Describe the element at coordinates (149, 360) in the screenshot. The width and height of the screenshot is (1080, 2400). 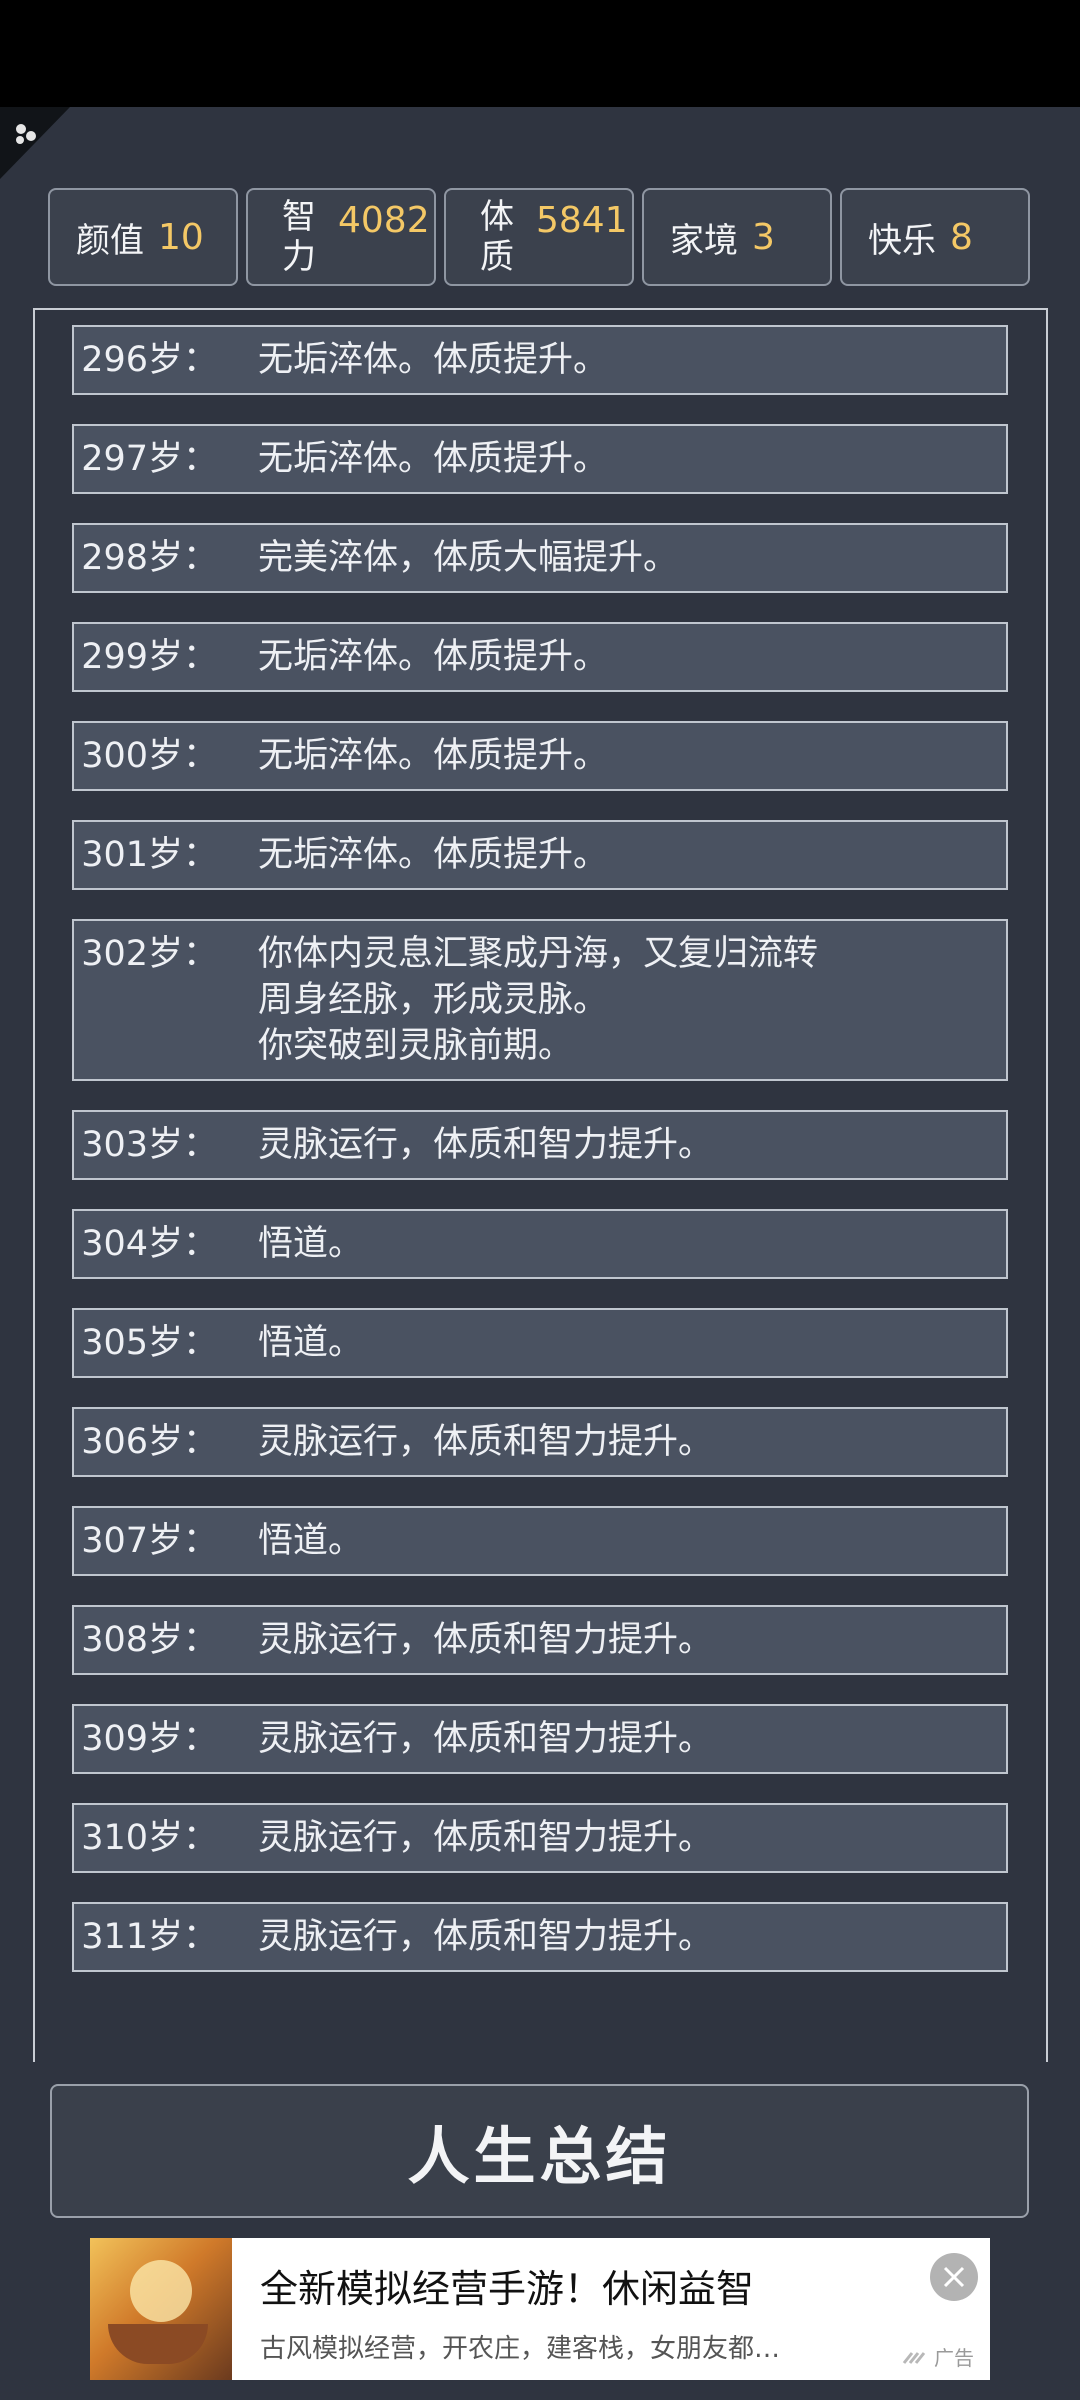
I see `log-entry-age: 296岁：` at that location.